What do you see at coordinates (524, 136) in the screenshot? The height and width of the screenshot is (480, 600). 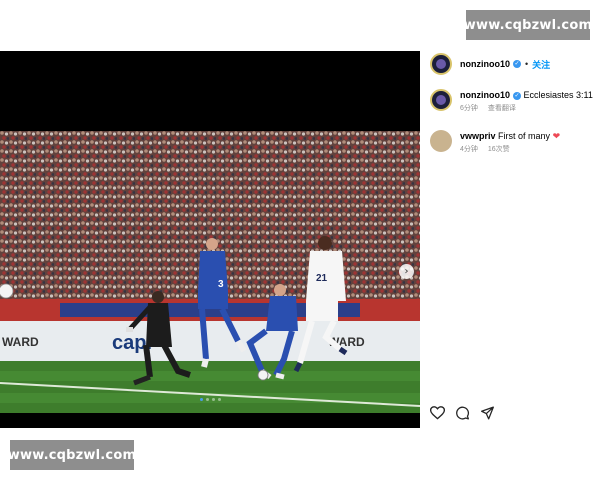 I see `comment-text: First of many` at bounding box center [524, 136].